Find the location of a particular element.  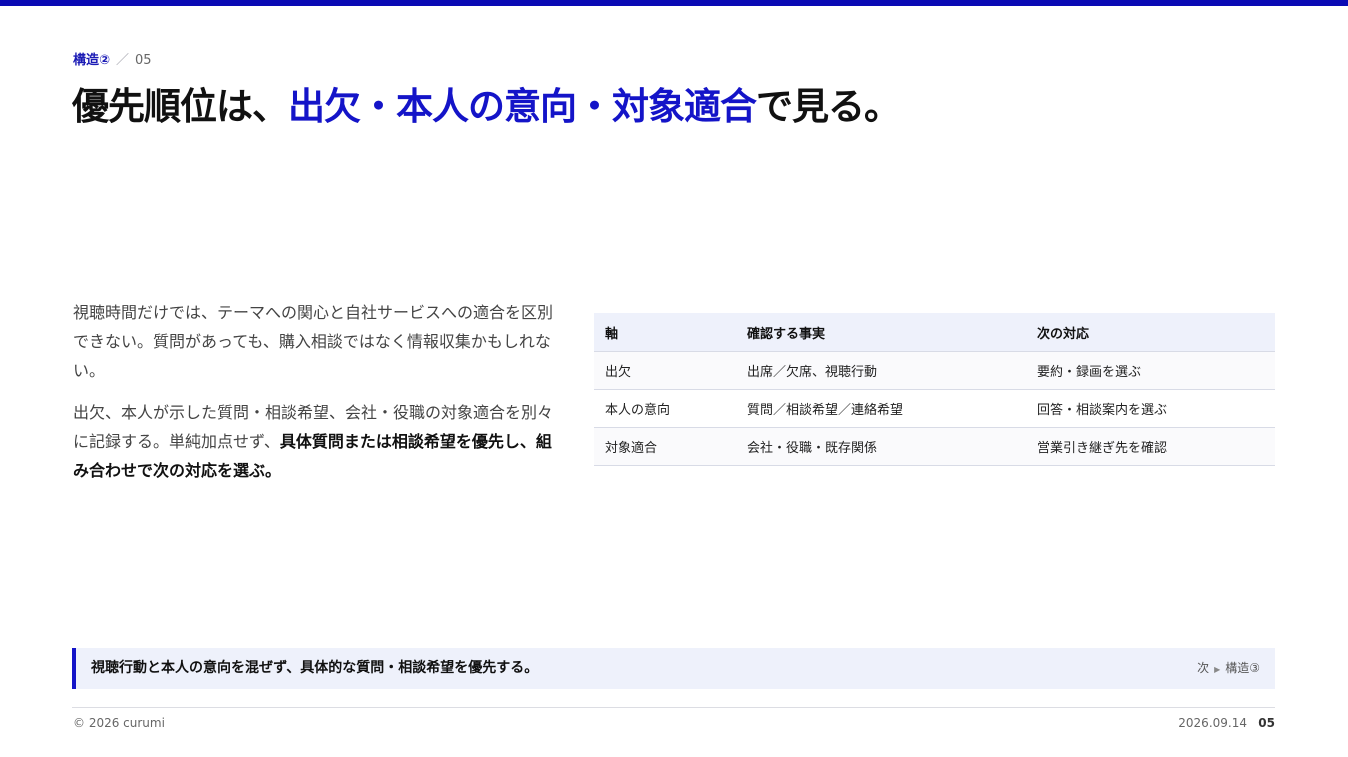

title-highlight: 出欠・本人の意向・対象適合 is located at coordinates (522, 106).